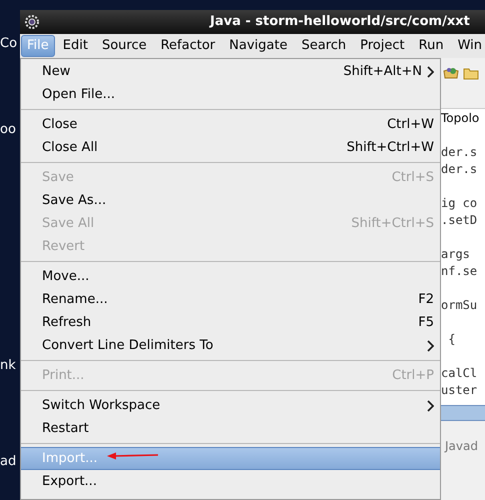 The width and height of the screenshot is (485, 500). Describe the element at coordinates (459, 390) in the screenshot. I see `code-line: uster` at that location.